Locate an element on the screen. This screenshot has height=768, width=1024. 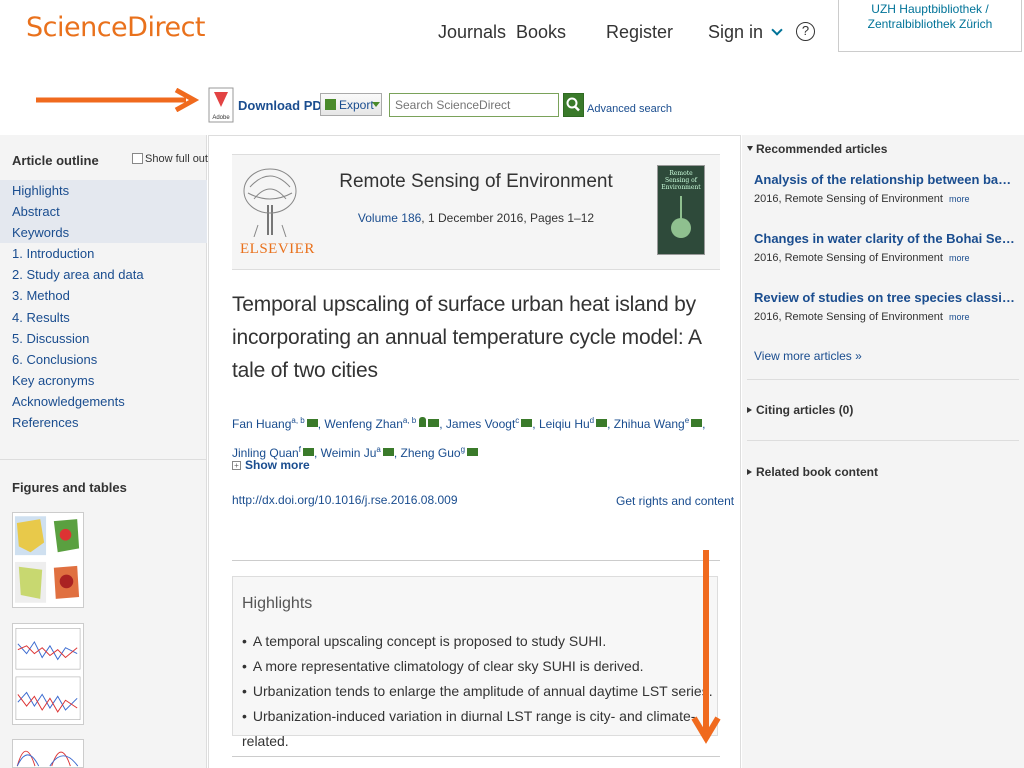
outline-item-study-area: 2. Study area and data is located at coordinates (103, 274).